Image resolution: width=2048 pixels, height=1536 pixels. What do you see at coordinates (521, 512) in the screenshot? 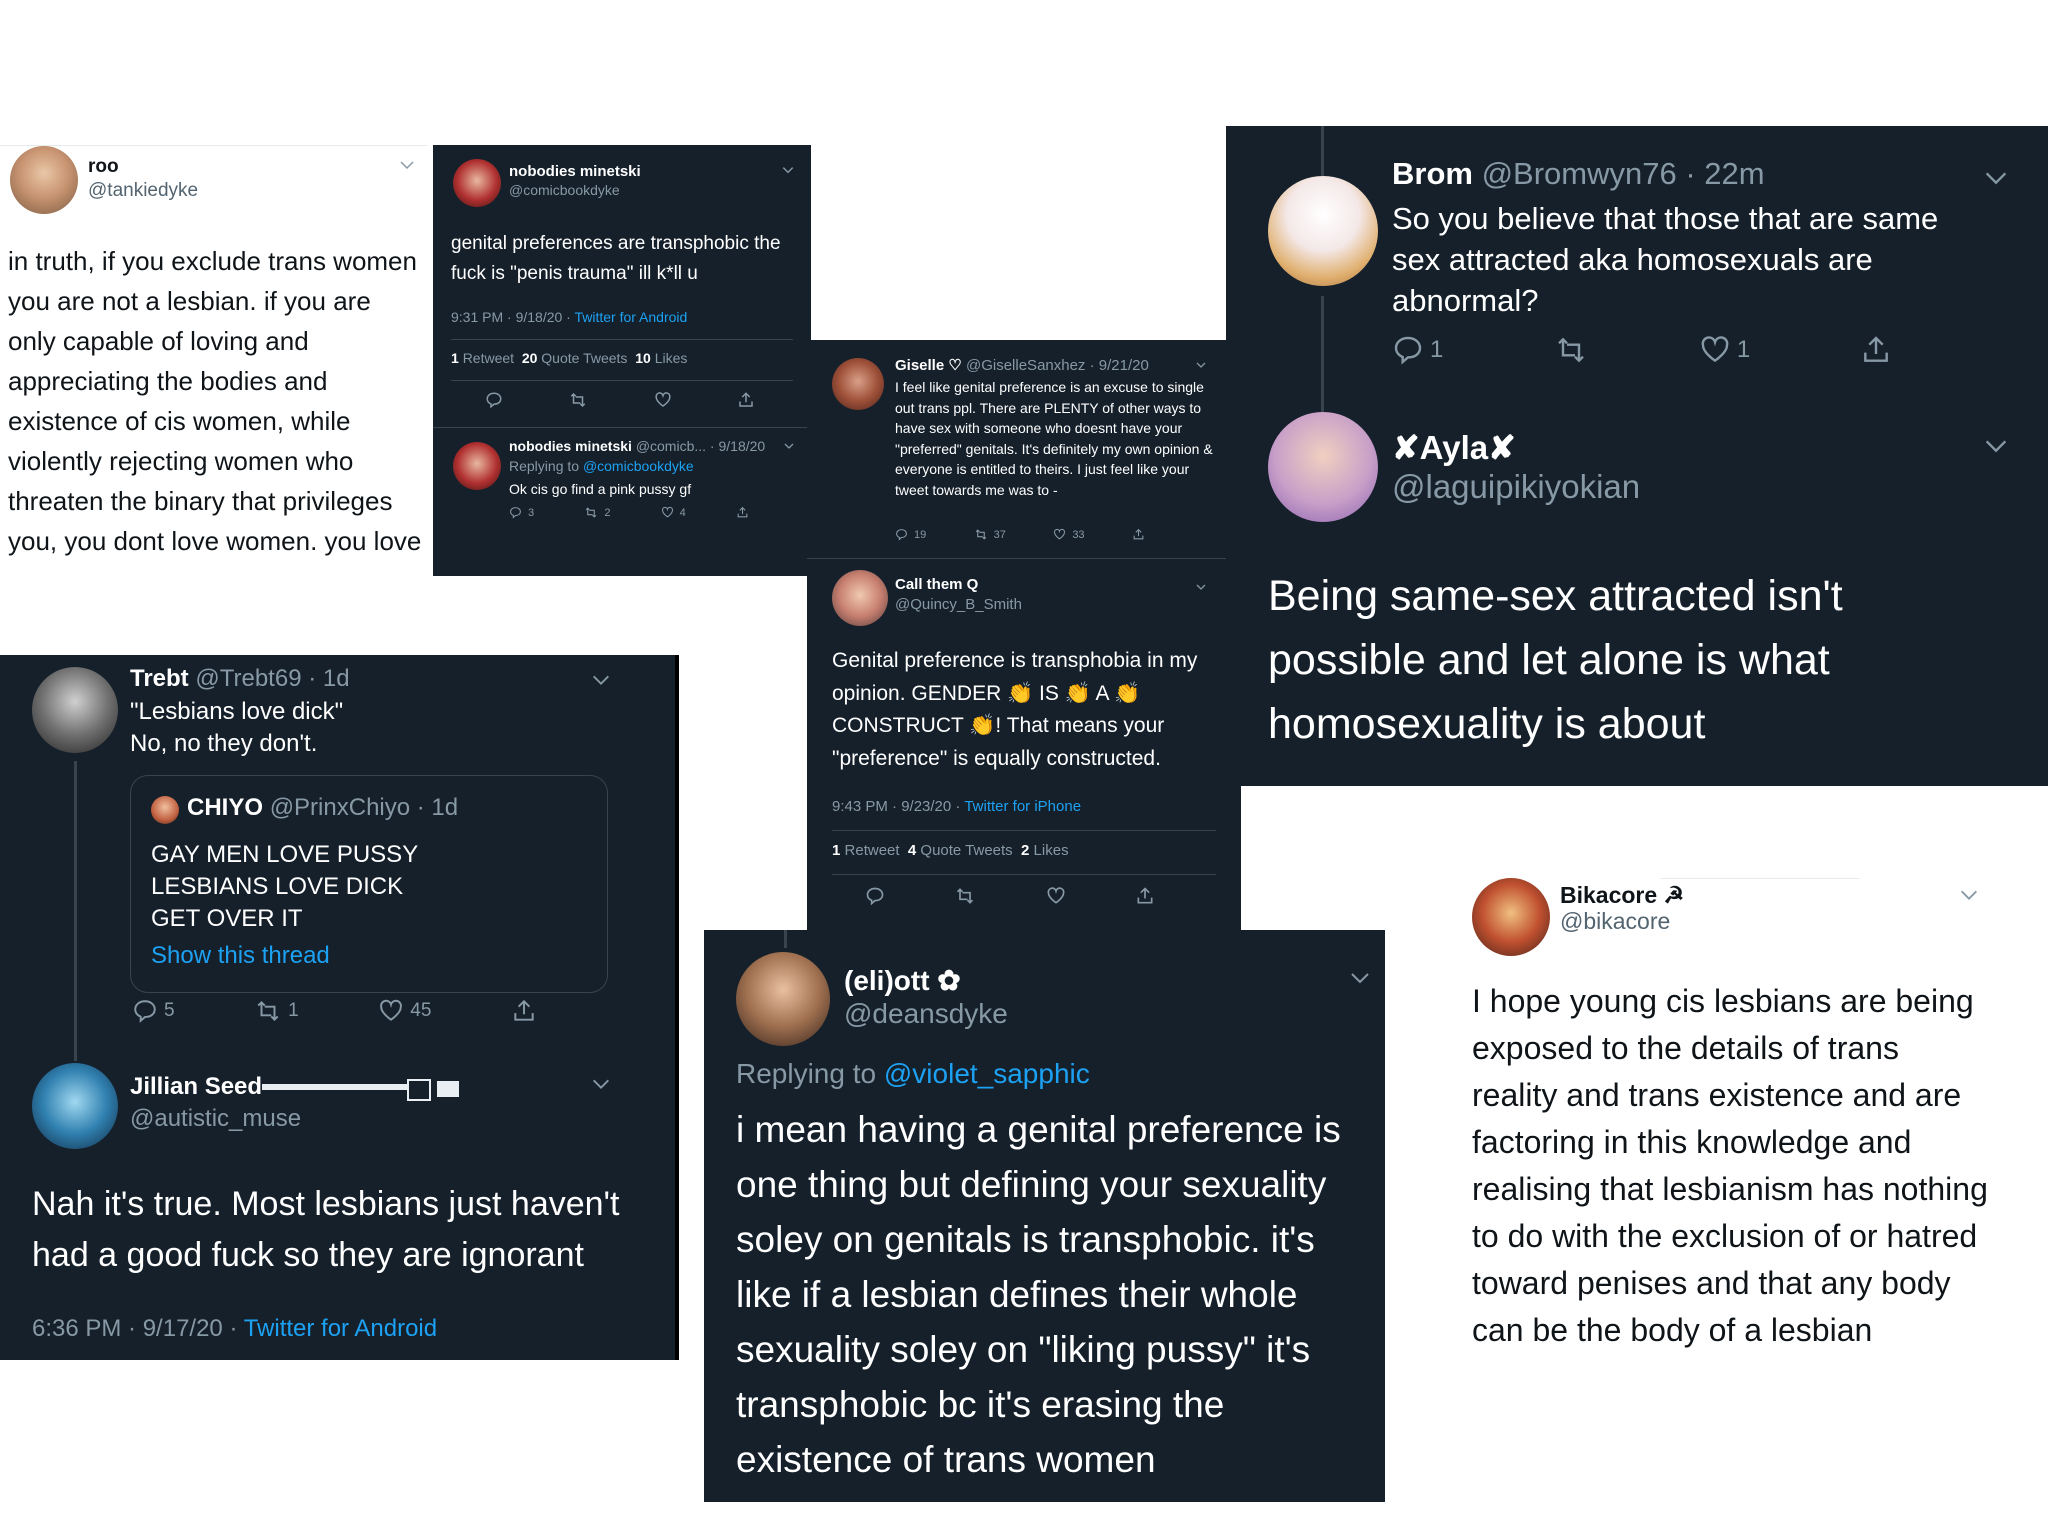
I see `reply-action: 3` at bounding box center [521, 512].